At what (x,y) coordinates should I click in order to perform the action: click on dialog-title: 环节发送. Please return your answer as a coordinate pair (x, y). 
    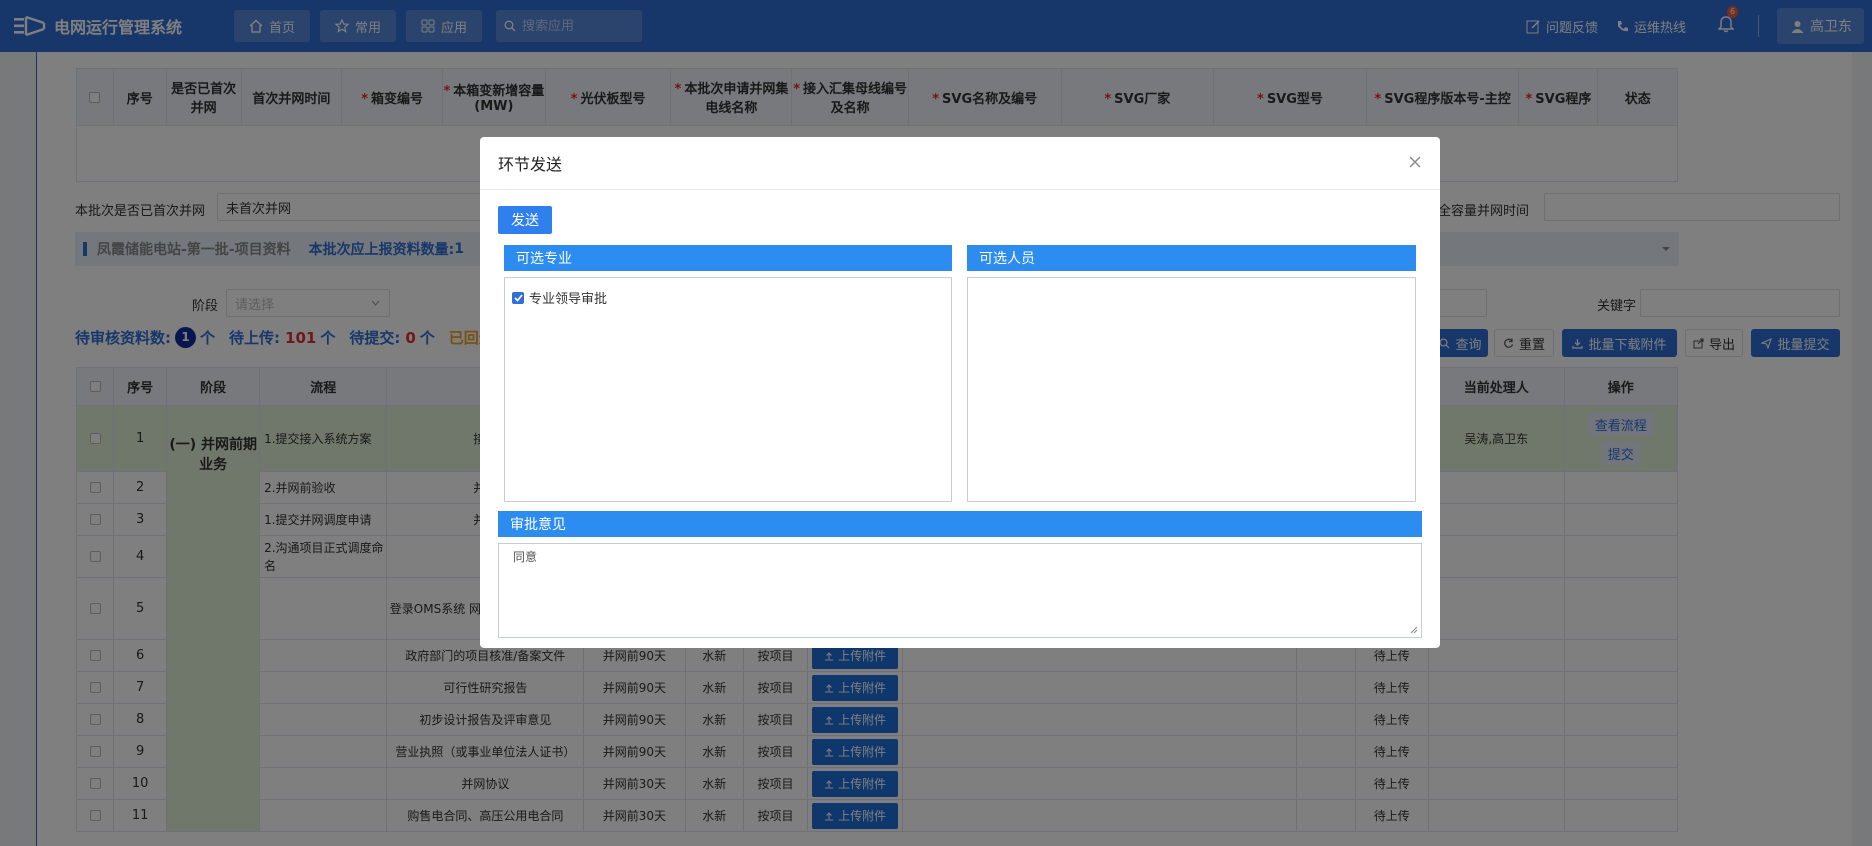
    Looking at the image, I should click on (530, 164).